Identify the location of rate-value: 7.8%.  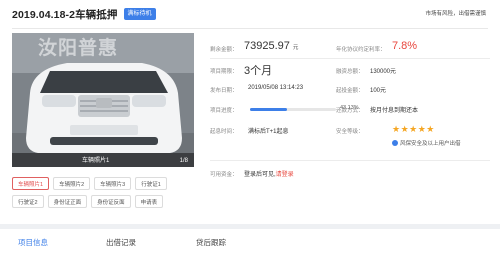
(405, 46).